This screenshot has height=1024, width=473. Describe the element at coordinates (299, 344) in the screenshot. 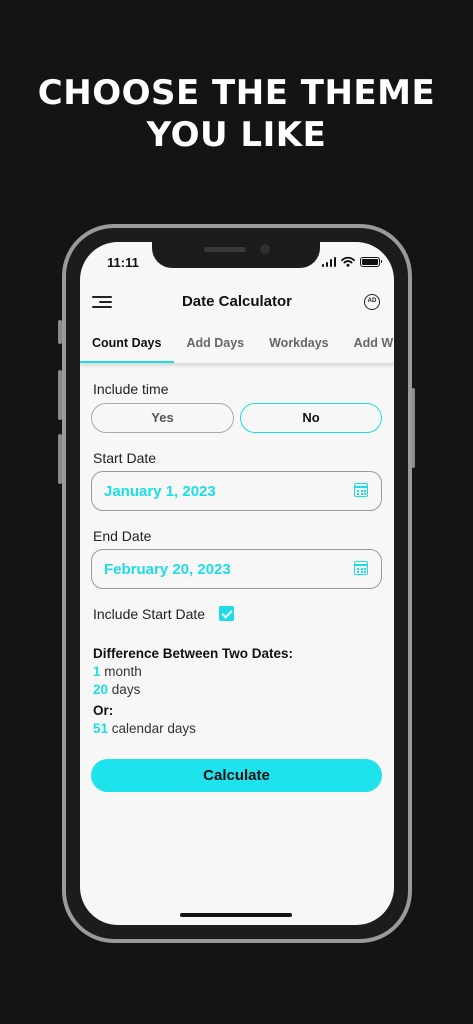

I see `tab-workdays: Workdays` at that location.